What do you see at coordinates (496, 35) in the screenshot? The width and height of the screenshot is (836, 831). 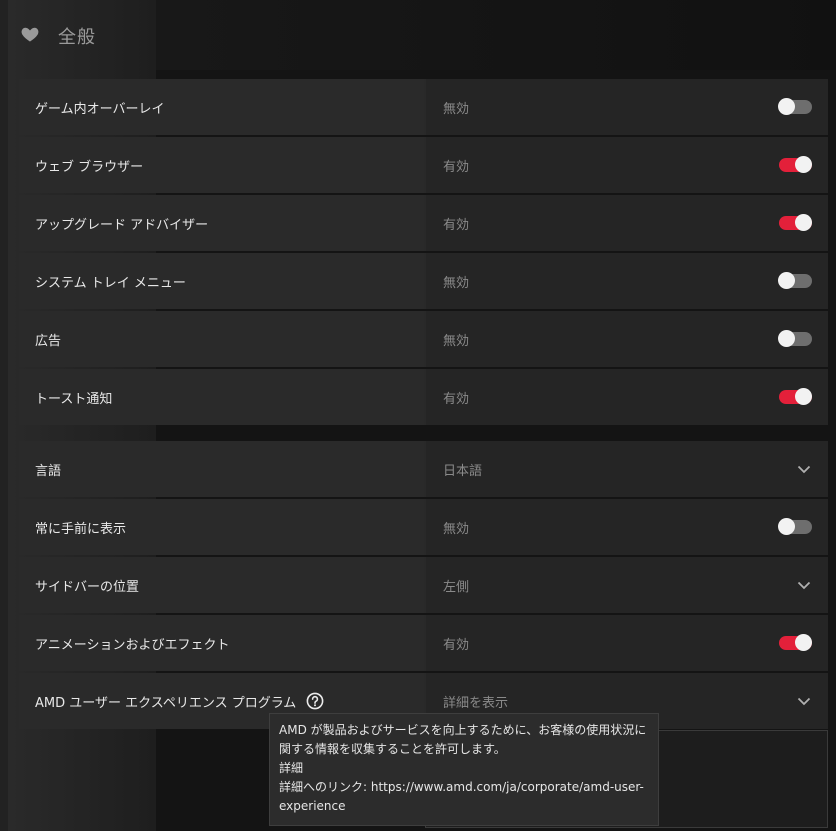 I see `top-backdrop` at bounding box center [496, 35].